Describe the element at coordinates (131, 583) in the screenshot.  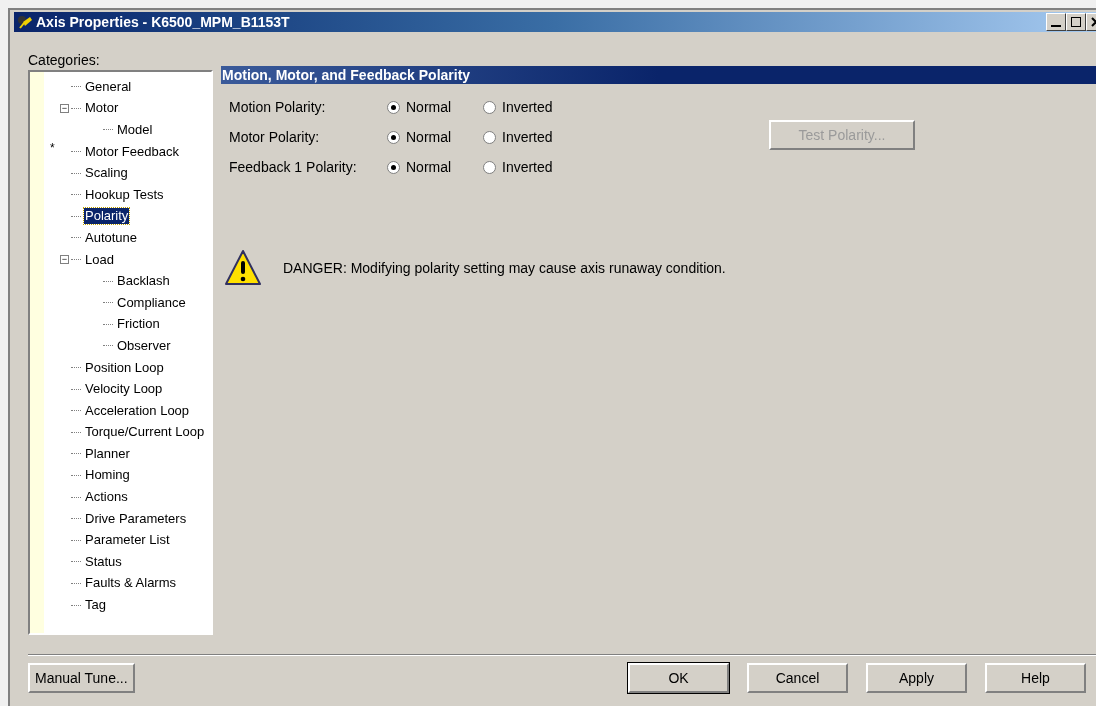
I see `tree-item: Faults & Alarms` at that location.